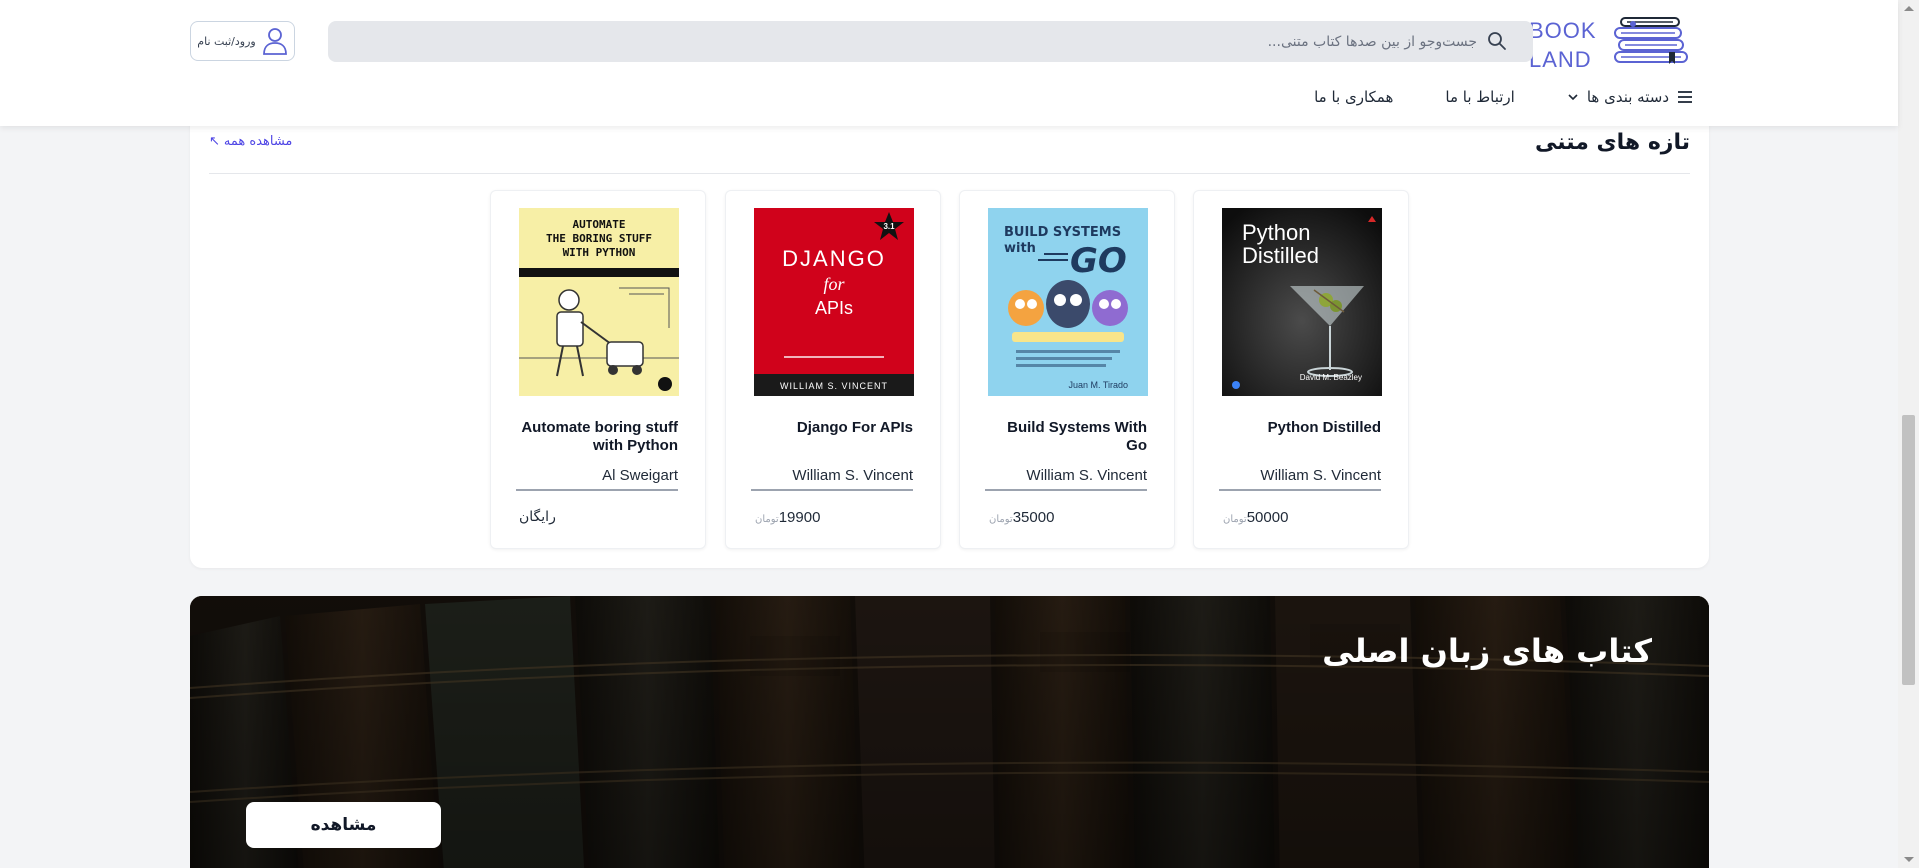  Describe the element at coordinates (343, 825) in the screenshot. I see `view-original-books-button: مشاهده` at that location.